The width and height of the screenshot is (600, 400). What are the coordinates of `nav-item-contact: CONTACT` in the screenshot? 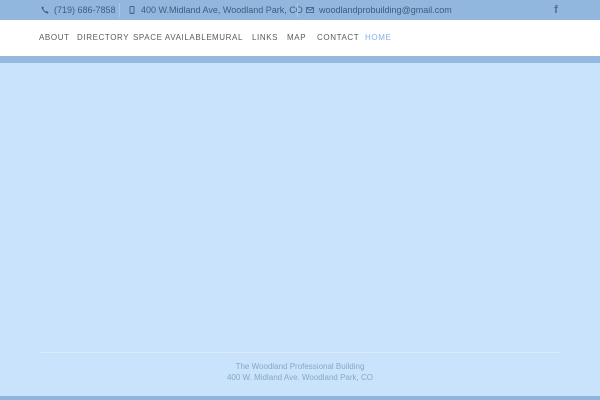 It's located at (338, 38).